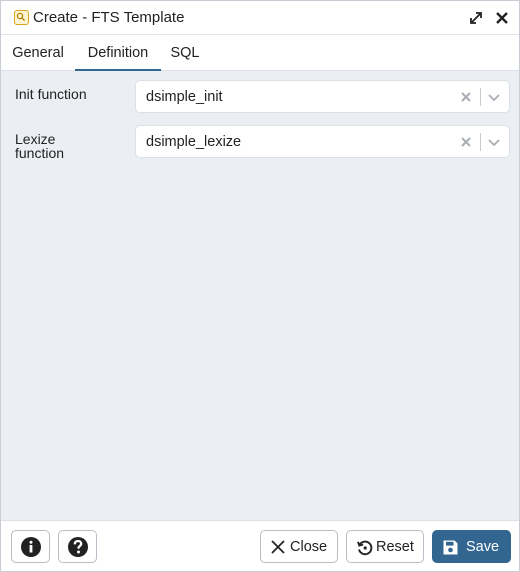  Describe the element at coordinates (118, 53) in the screenshot. I see `tab-definition: Definition` at that location.